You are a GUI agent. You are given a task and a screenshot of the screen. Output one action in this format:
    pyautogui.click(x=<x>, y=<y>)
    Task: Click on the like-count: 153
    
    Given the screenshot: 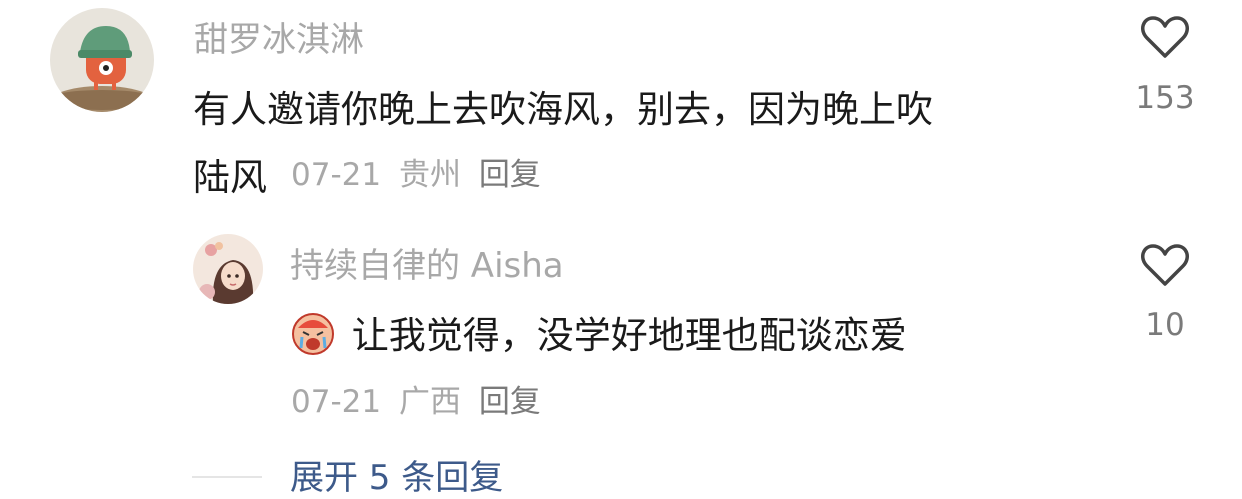 What is the action you would take?
    pyautogui.click(x=1165, y=98)
    